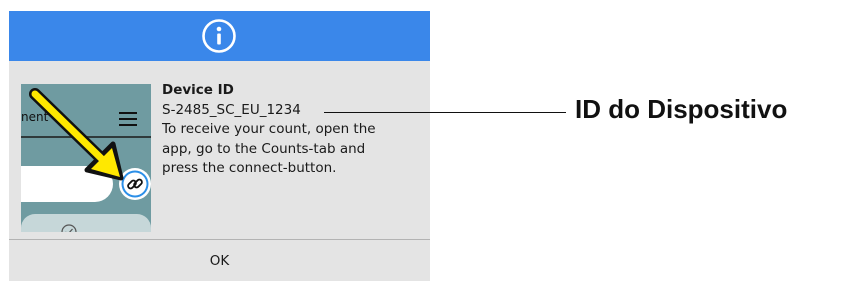 The width and height of the screenshot is (846, 283). I want to click on instruction-thumbnail: nent, so click(86, 158).